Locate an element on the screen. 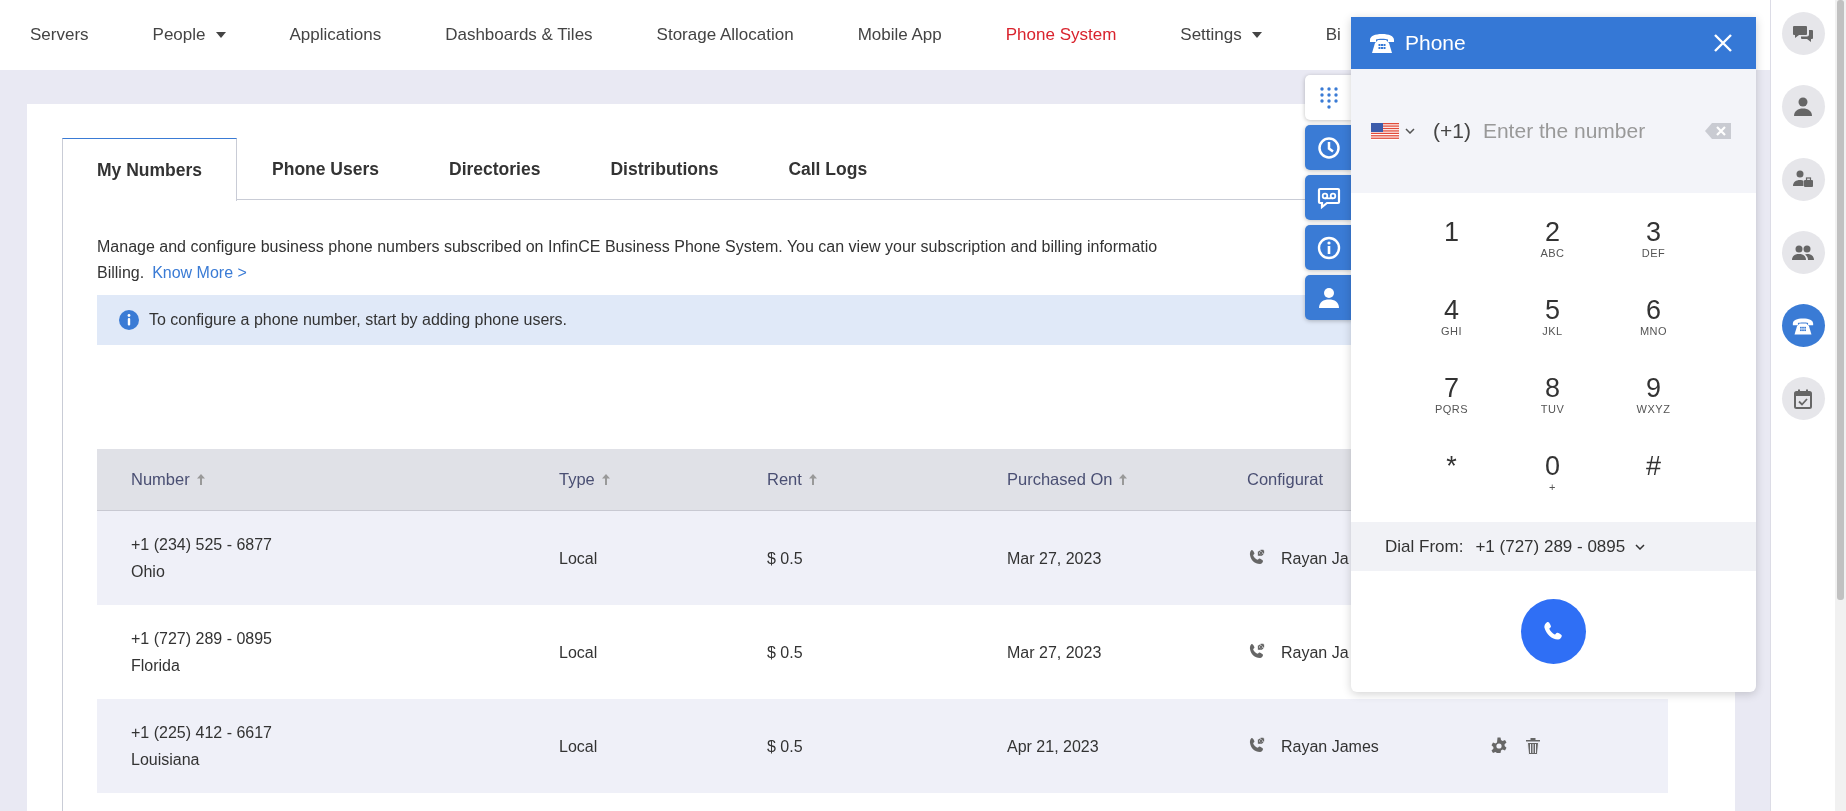 The image size is (1846, 811). country-dropdown is located at coordinates (1393, 131).